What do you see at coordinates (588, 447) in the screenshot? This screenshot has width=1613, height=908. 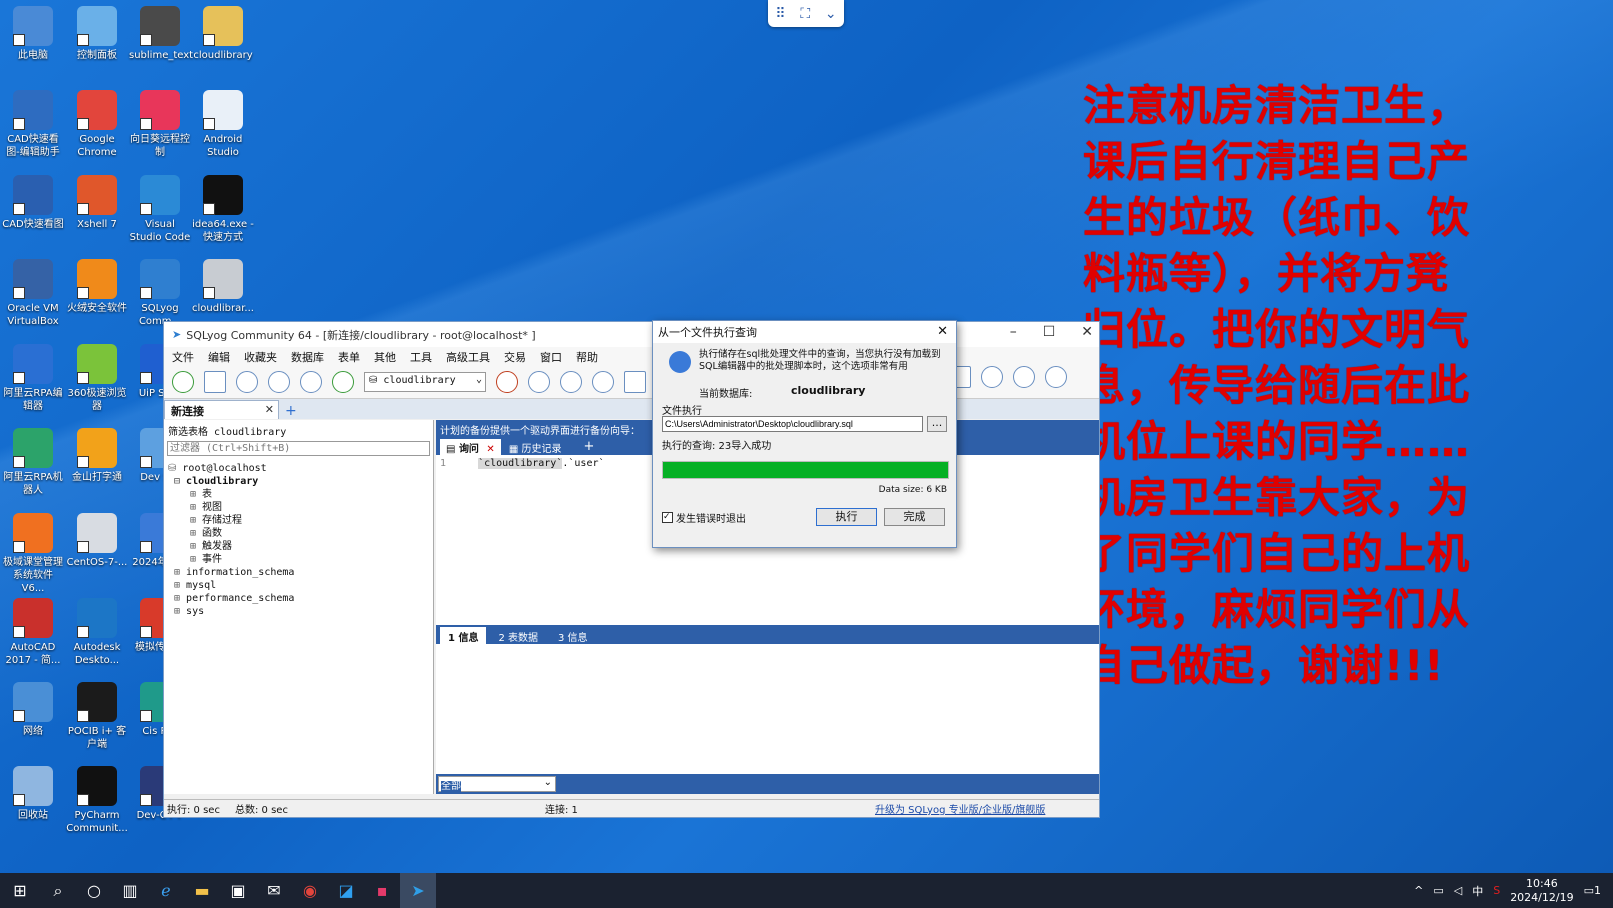 I see `add-query-tab: +` at bounding box center [588, 447].